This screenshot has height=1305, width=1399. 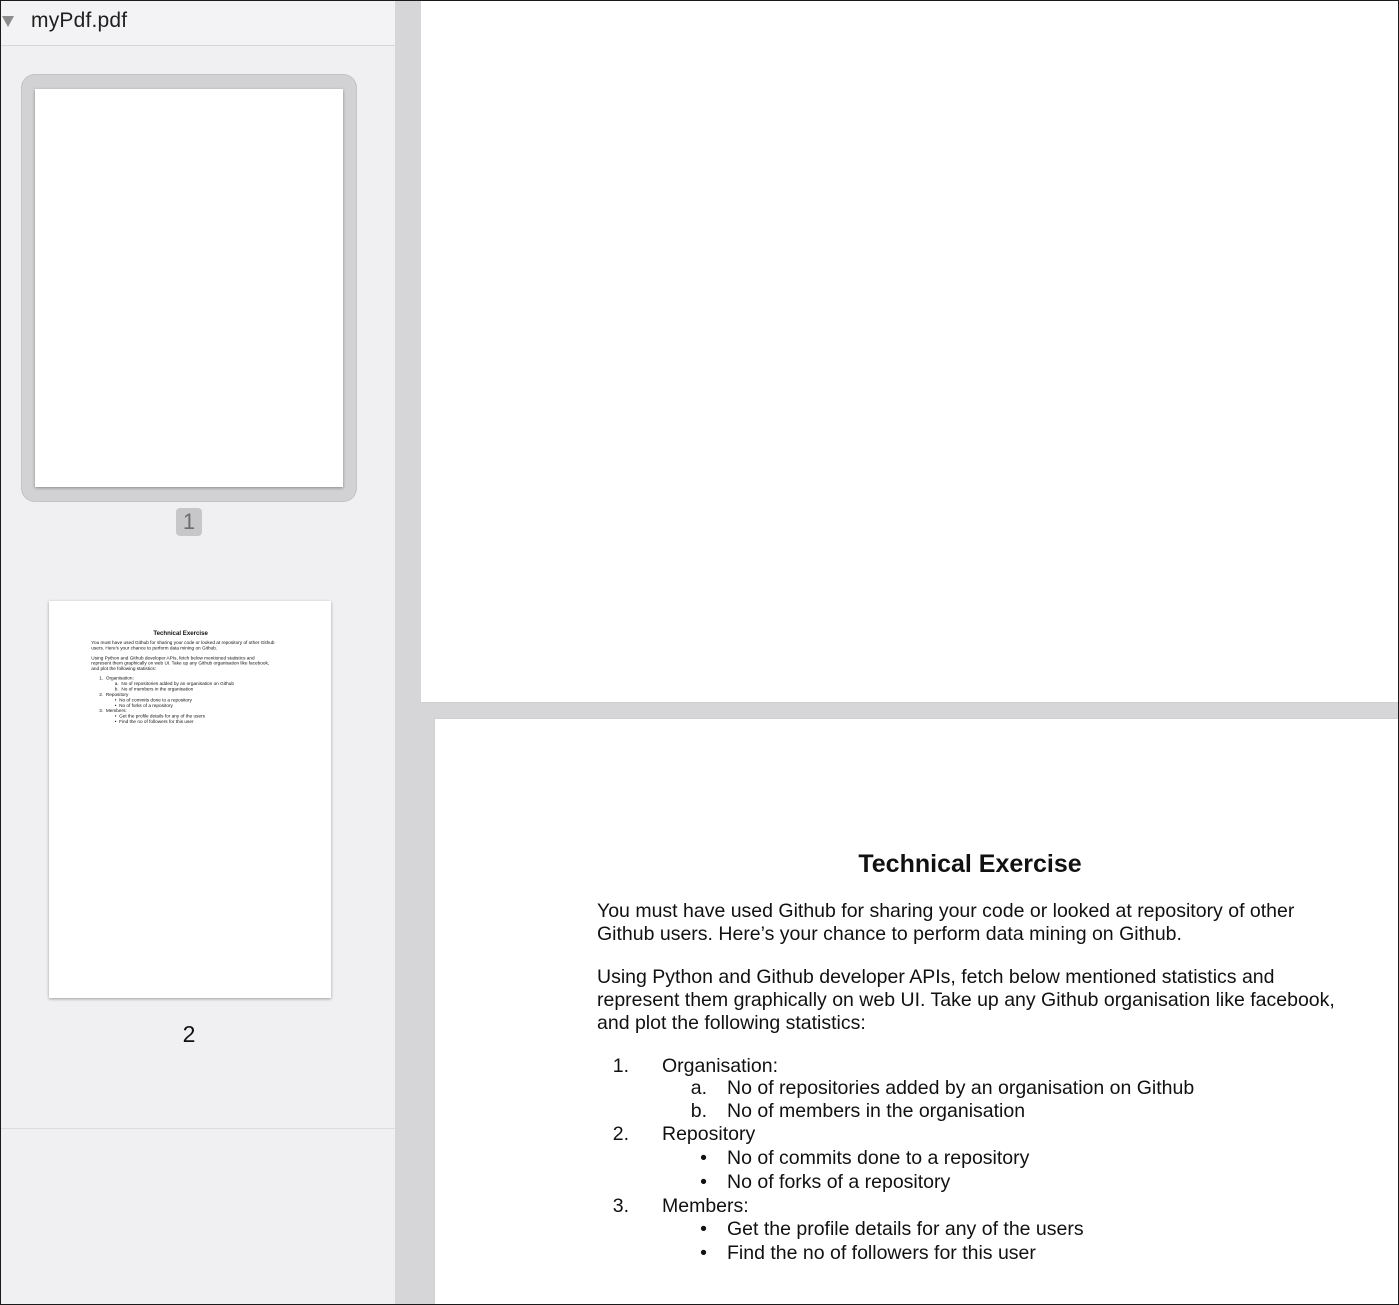 What do you see at coordinates (709, 1134) in the screenshot?
I see `list-item-label: Repository` at bounding box center [709, 1134].